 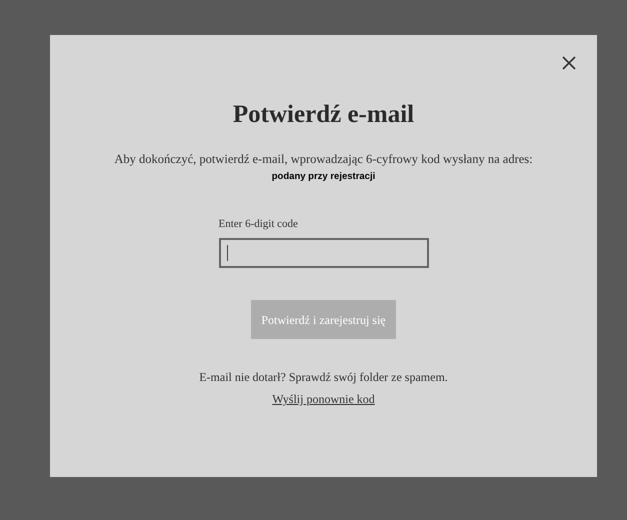 What do you see at coordinates (569, 63) in the screenshot?
I see `close-icon` at bounding box center [569, 63].